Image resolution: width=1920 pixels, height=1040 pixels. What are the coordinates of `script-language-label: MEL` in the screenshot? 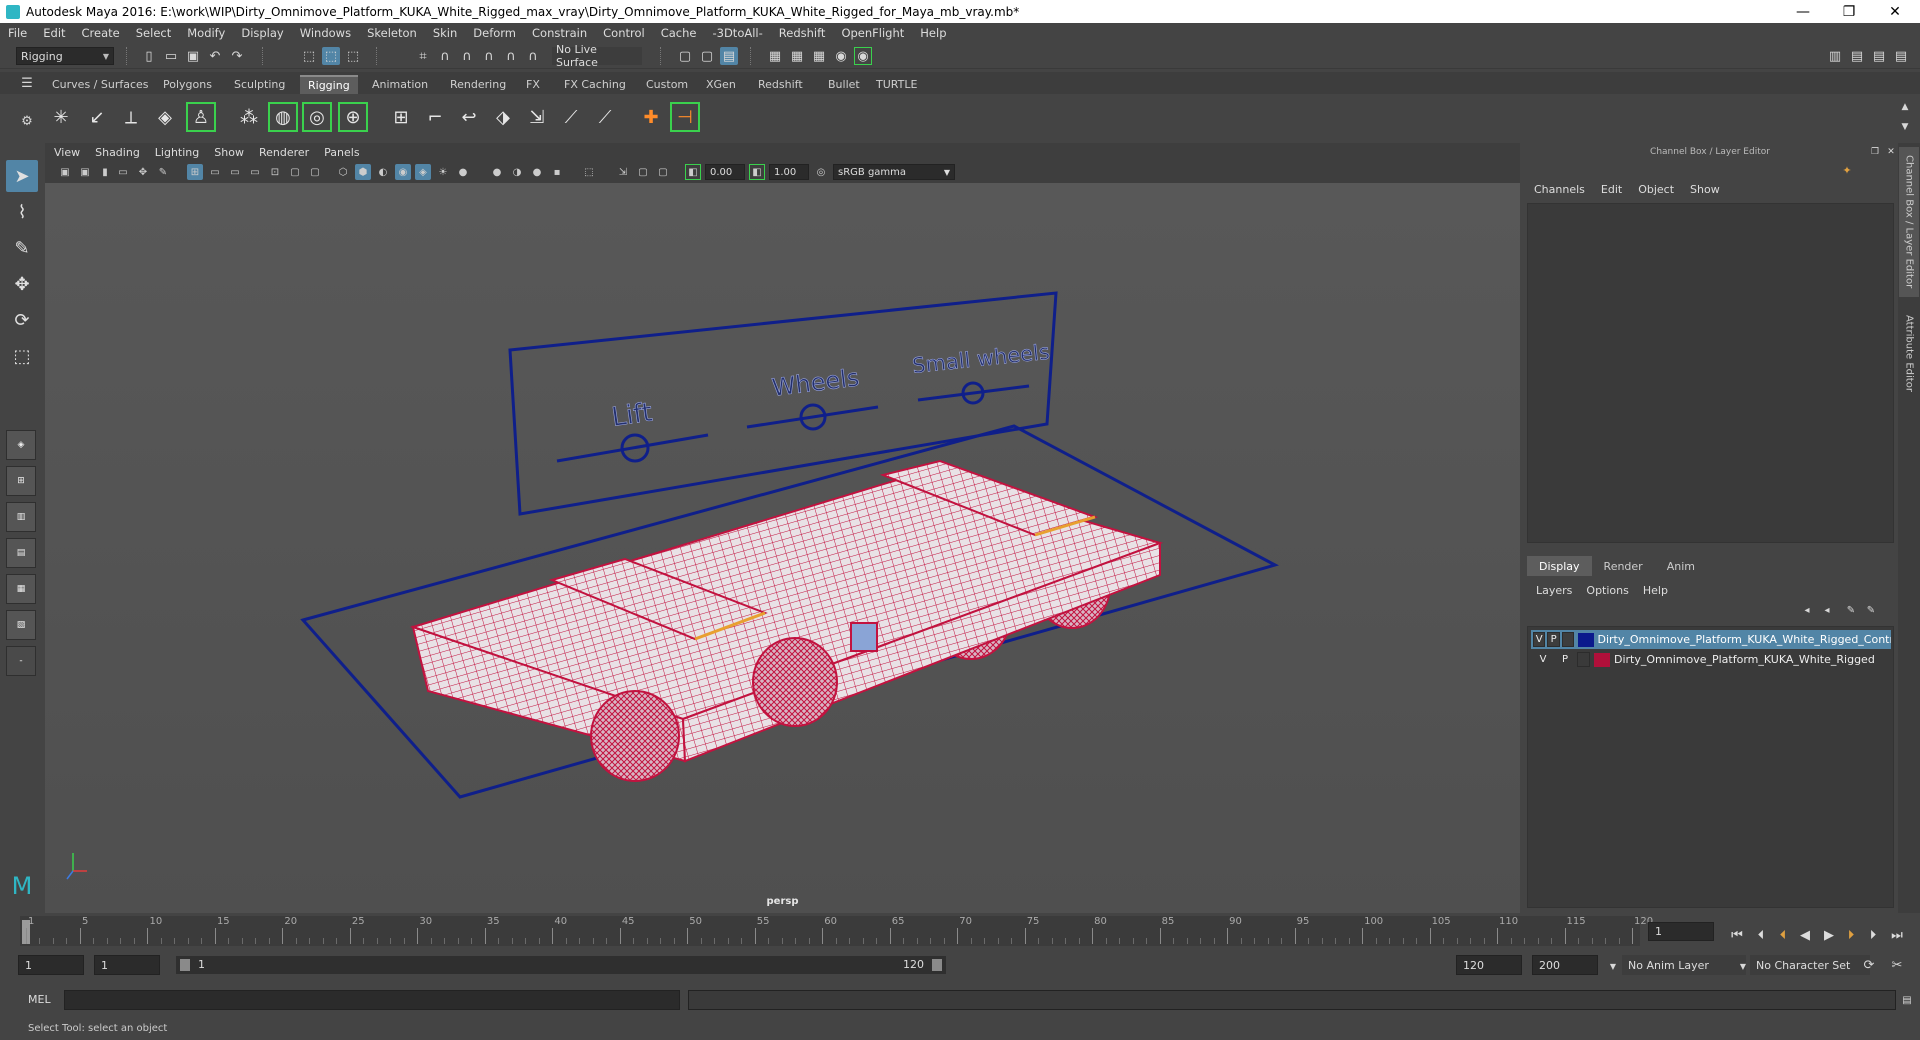 It's located at (39, 999).